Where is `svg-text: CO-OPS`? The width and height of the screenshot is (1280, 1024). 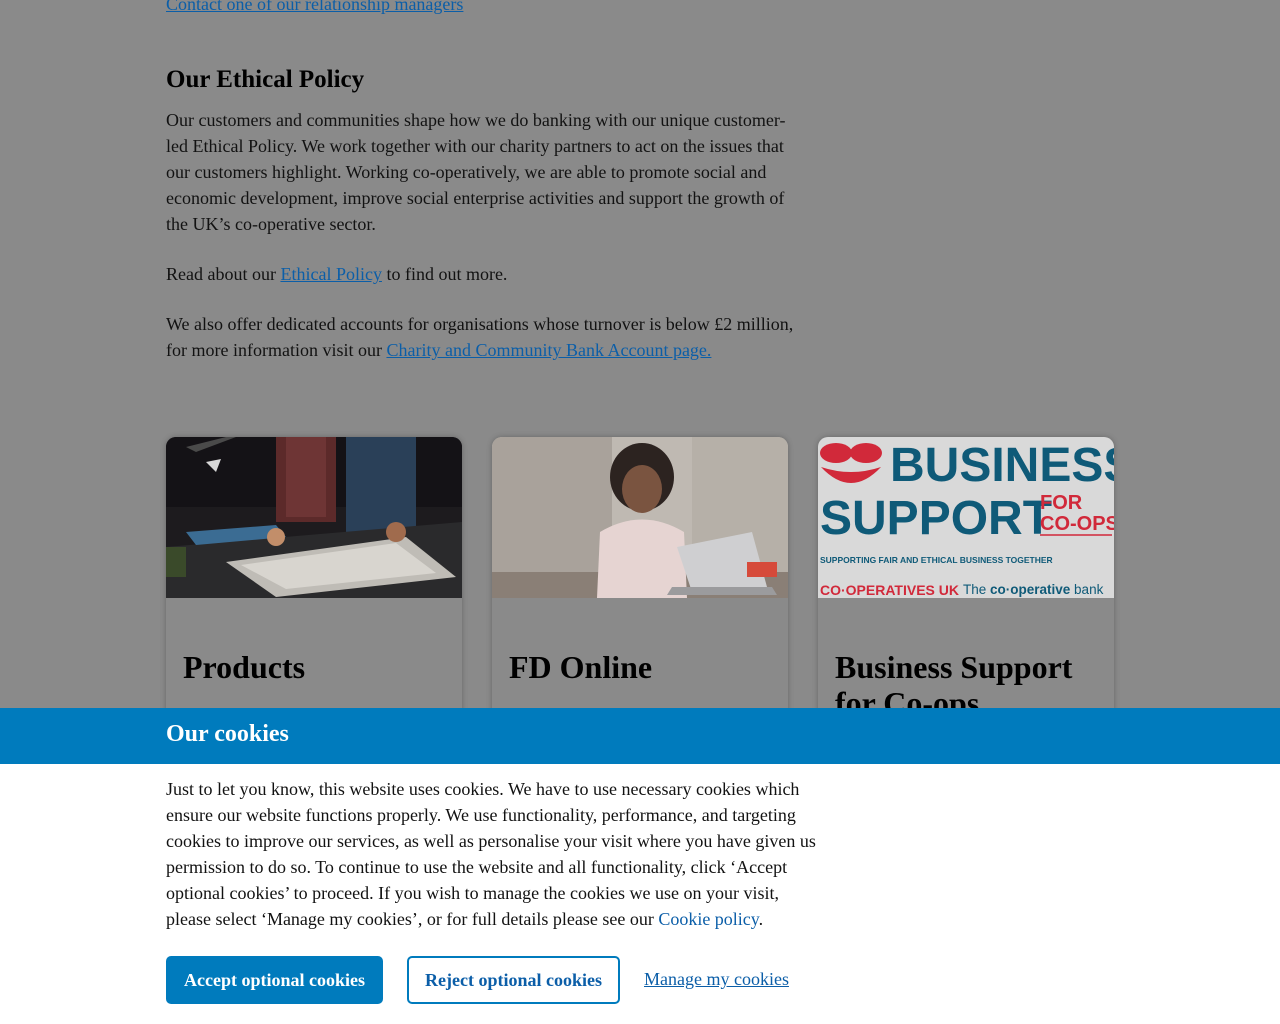 svg-text: CO-OPS is located at coordinates (1077, 524).